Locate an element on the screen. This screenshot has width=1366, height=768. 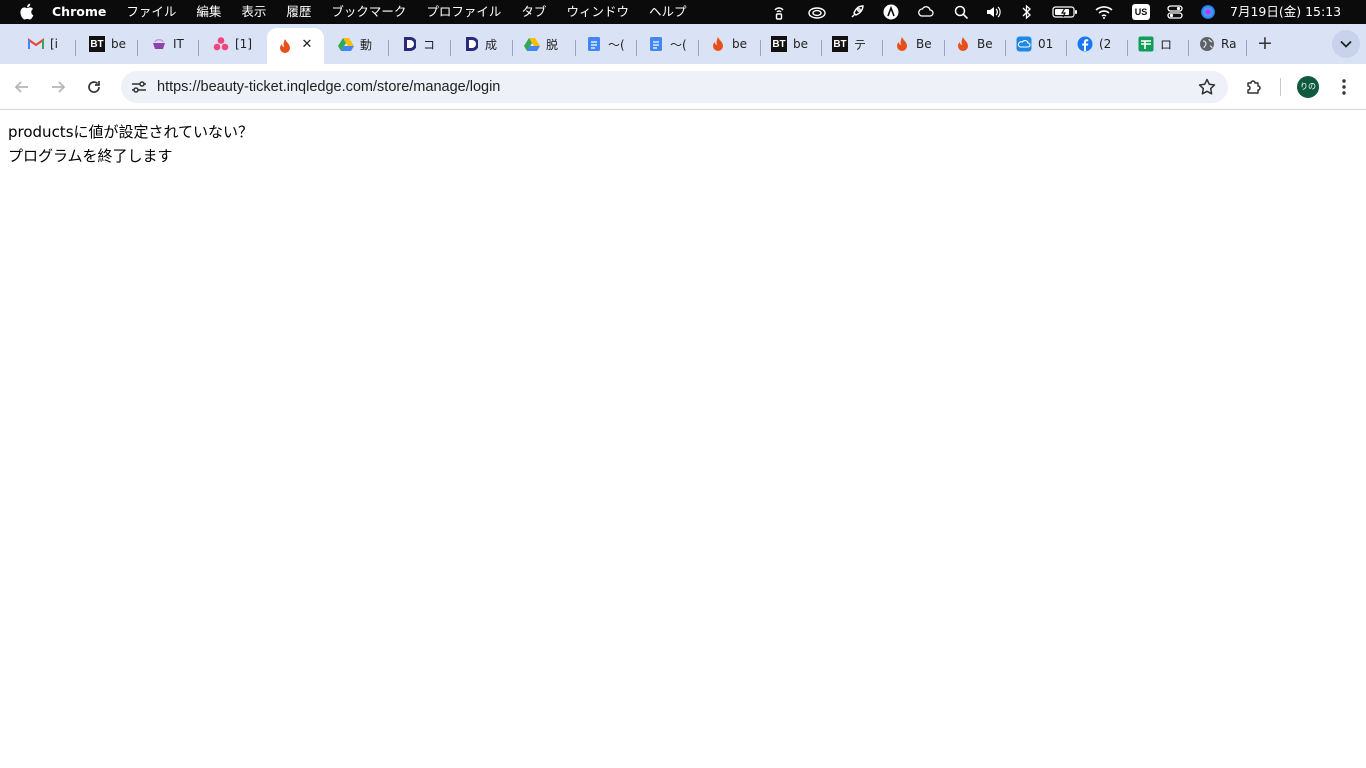
control-center-icon is located at coordinates (1175, 12).